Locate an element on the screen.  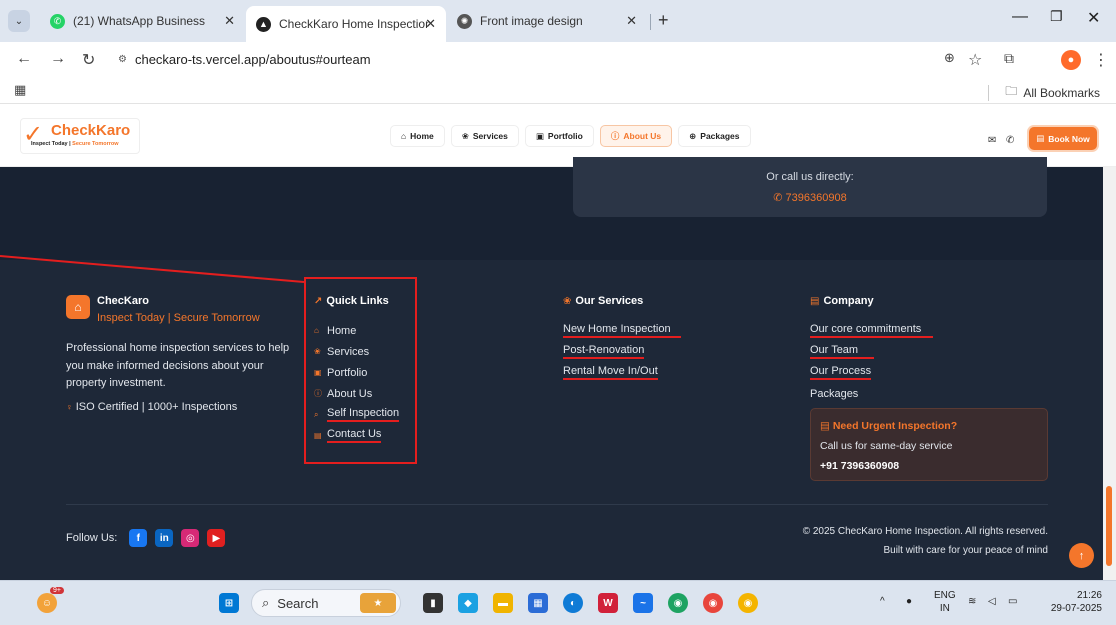
nav-about-us: ⓘ About Us is located at coordinates (636, 136).